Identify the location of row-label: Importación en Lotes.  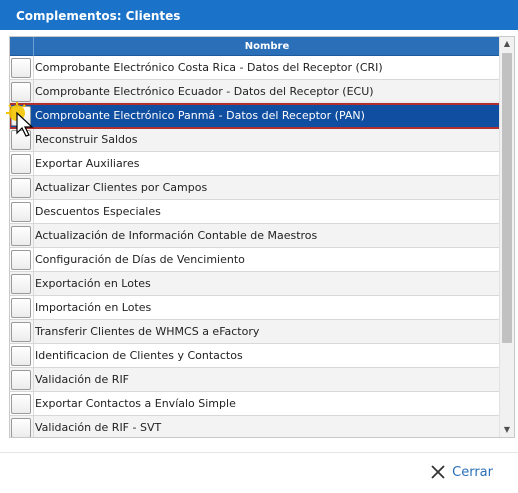
(93, 307).